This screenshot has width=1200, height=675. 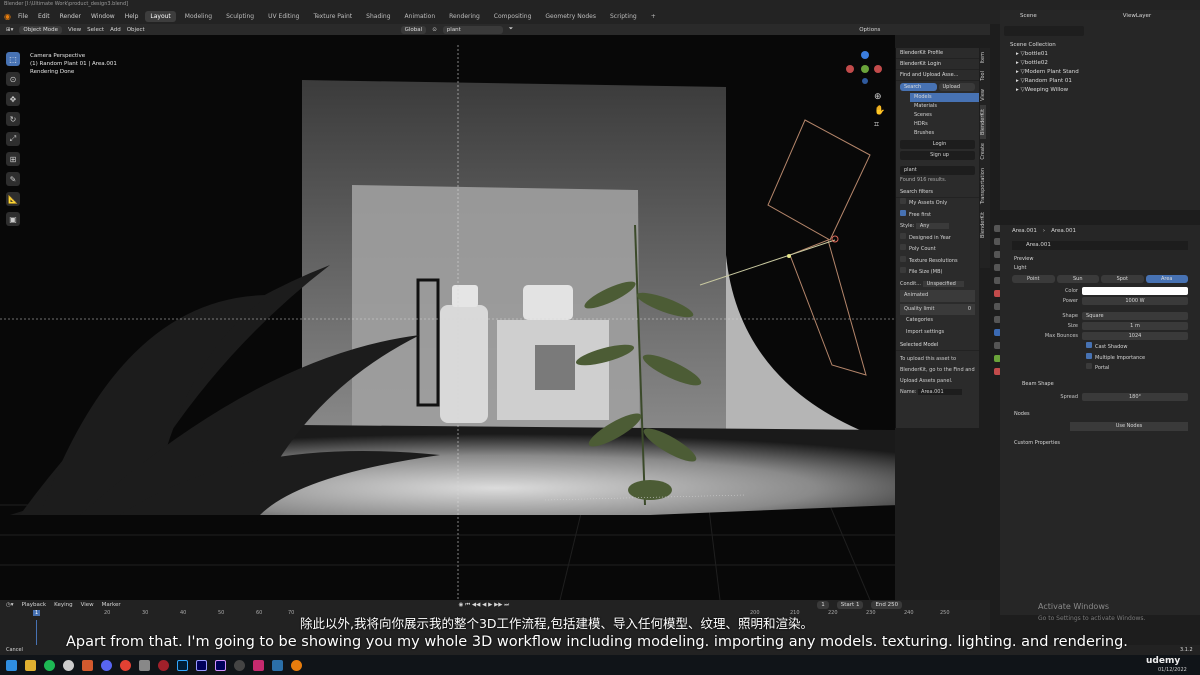 What do you see at coordinates (1033, 279) in the screenshot?
I see `light-type-point: Point` at bounding box center [1033, 279].